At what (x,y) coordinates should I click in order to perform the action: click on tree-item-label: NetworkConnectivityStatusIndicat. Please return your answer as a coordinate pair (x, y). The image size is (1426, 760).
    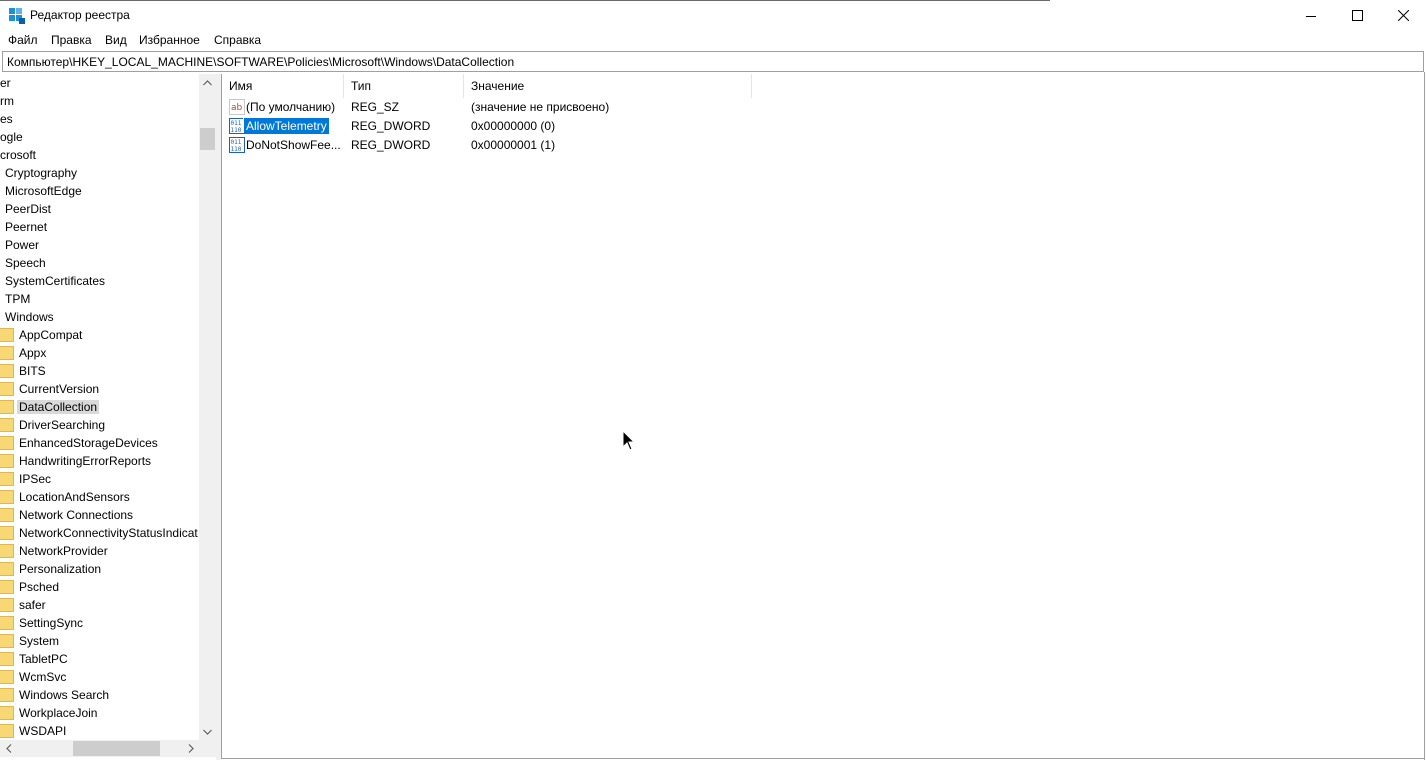
    Looking at the image, I should click on (108, 533).